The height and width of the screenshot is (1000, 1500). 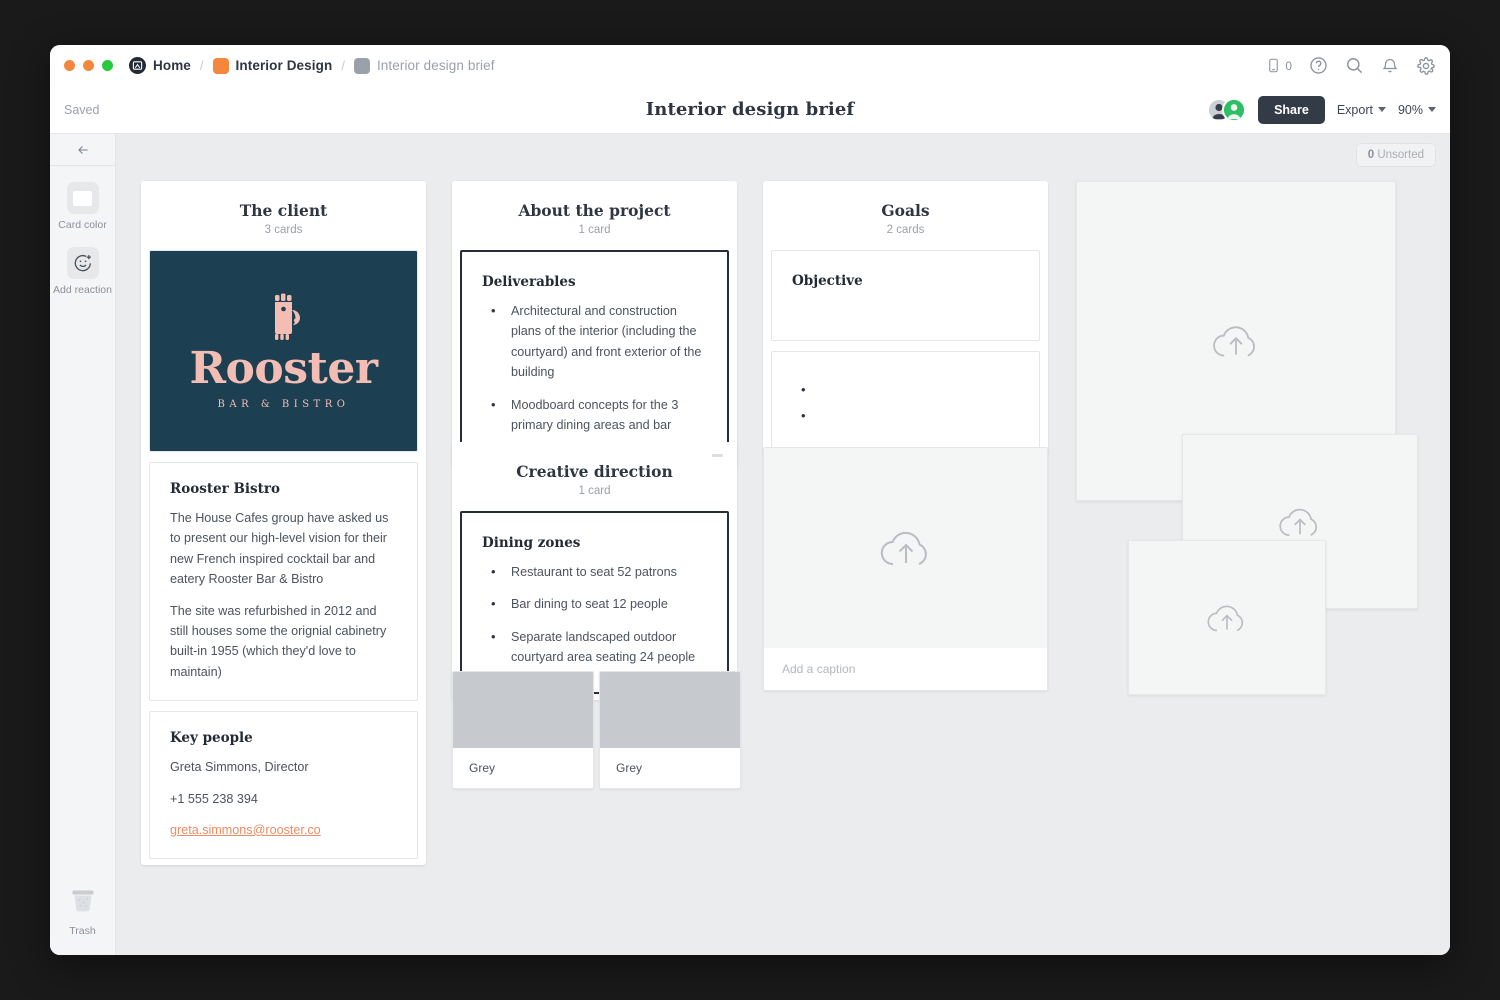 I want to click on minimize-window-button, so click(x=88, y=65).